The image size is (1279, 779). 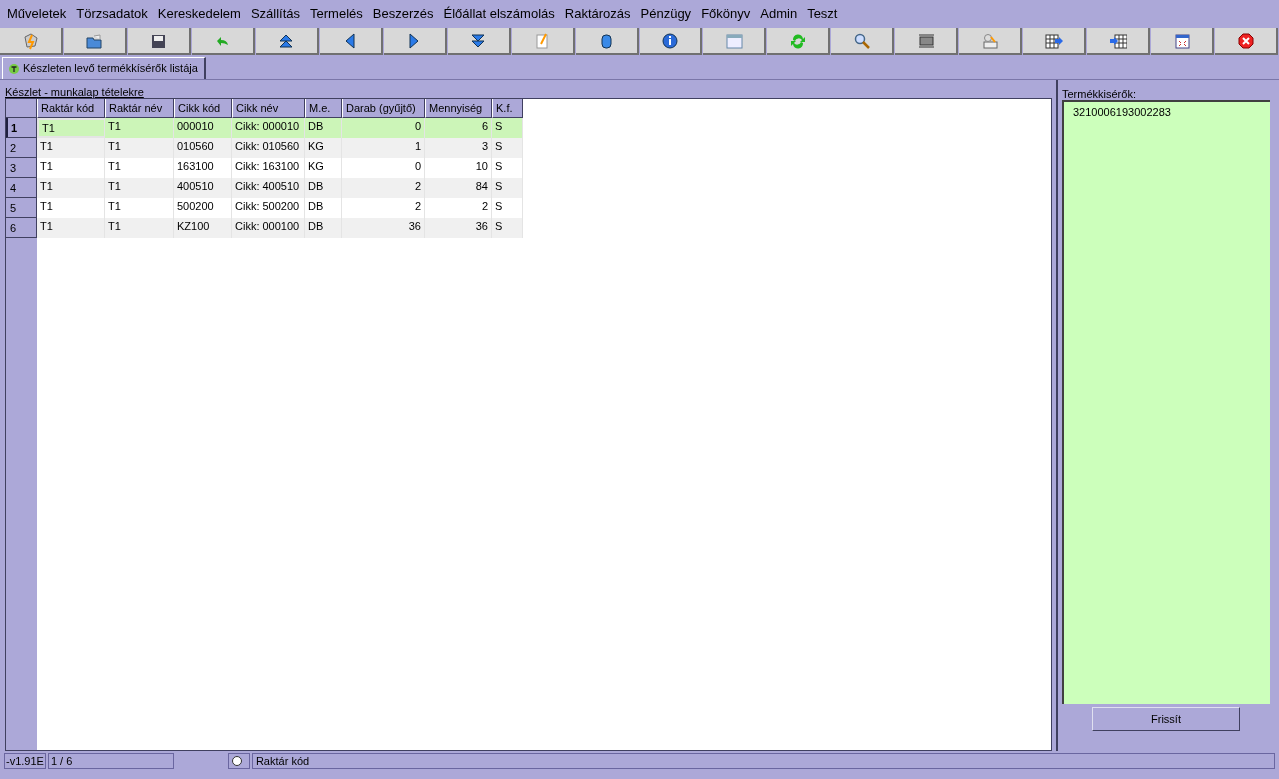 What do you see at coordinates (1099, 93) in the screenshot?
I see `panel-label: Termékkisérők:` at bounding box center [1099, 93].